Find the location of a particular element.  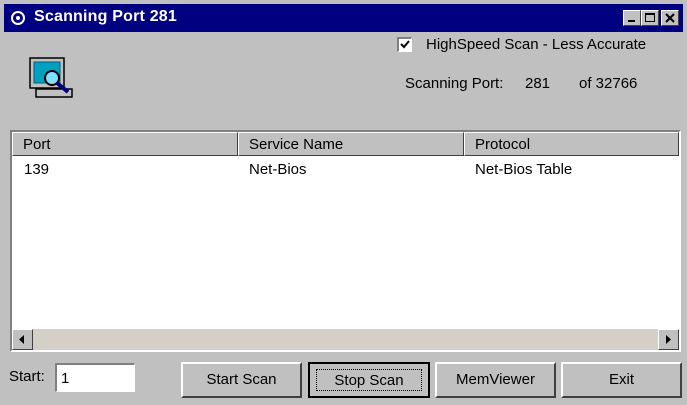

arrow-right-icon is located at coordinates (668, 339).